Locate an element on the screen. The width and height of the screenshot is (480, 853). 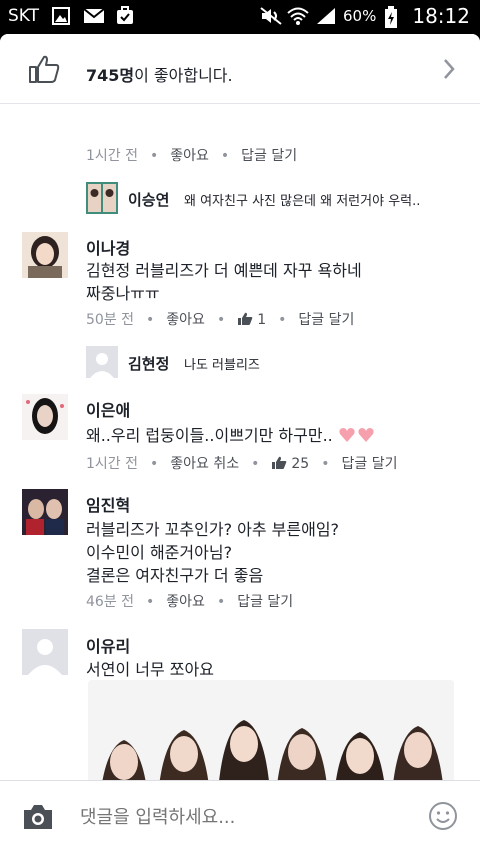
reply-preview: 이승연 왜 여자친구 사진 많은데 왜 저런거야 우럭.. is located at coordinates (276, 198).